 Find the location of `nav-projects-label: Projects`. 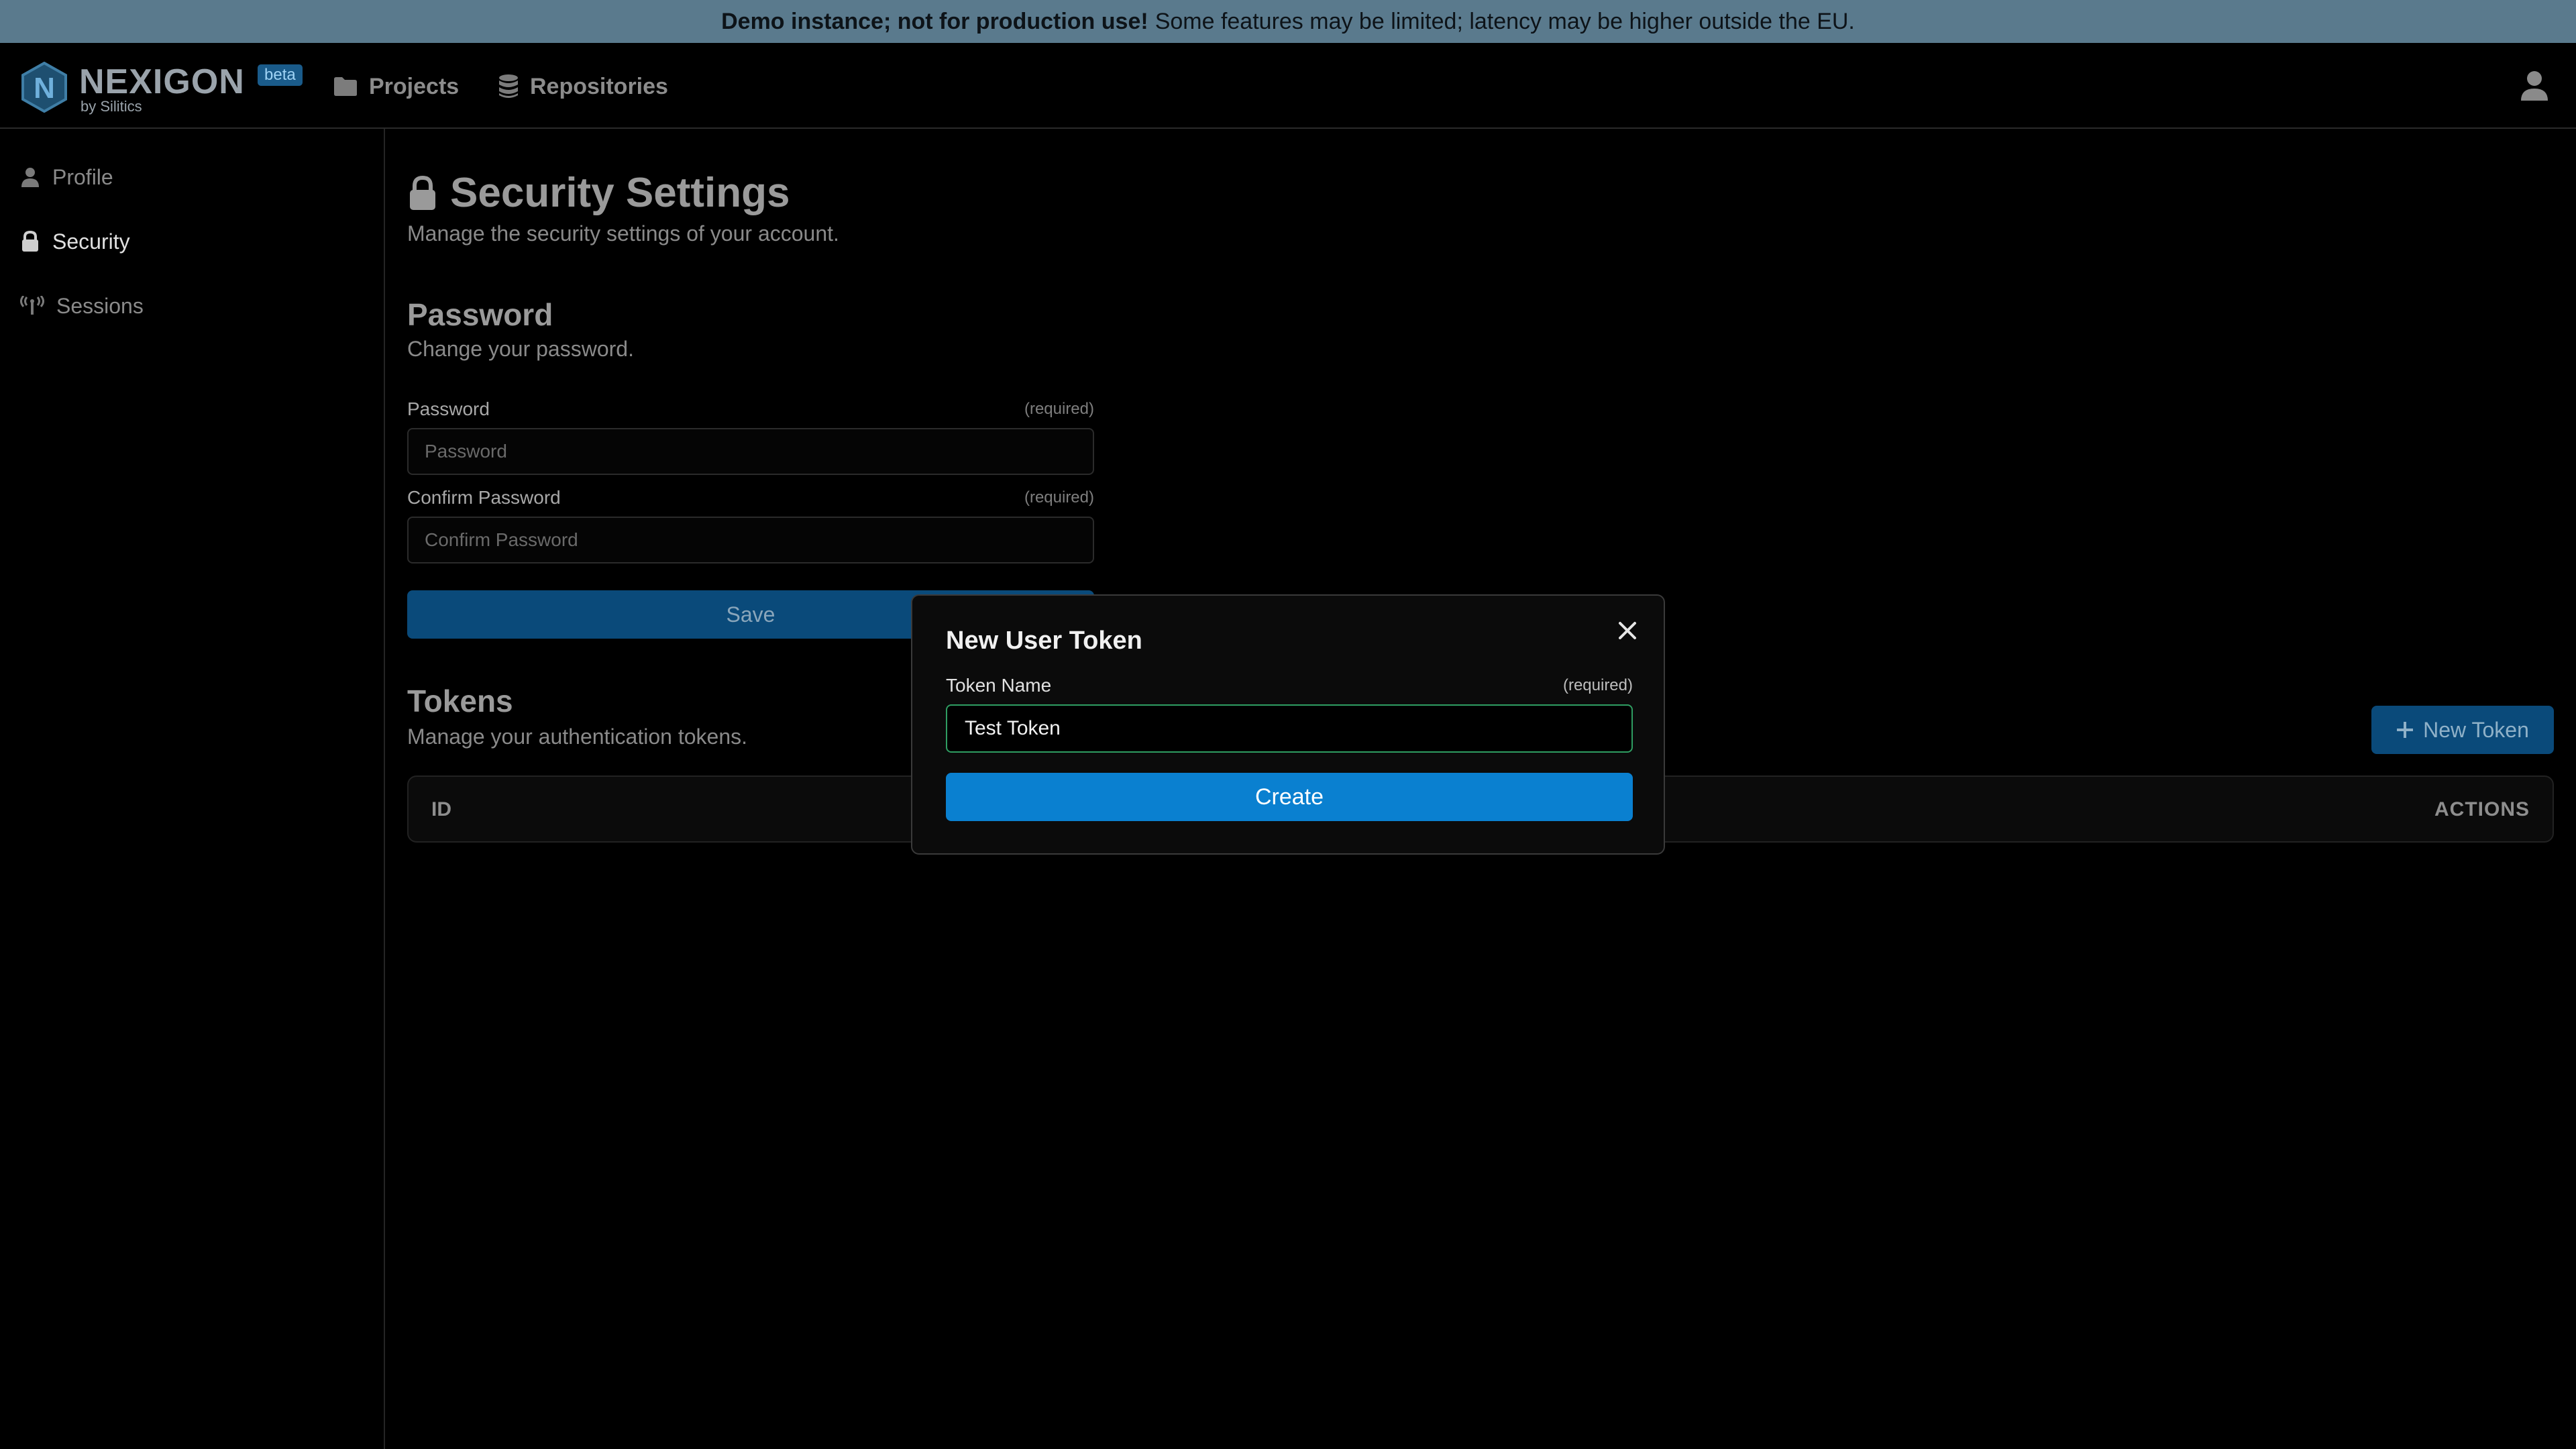

nav-projects-label: Projects is located at coordinates (414, 86).